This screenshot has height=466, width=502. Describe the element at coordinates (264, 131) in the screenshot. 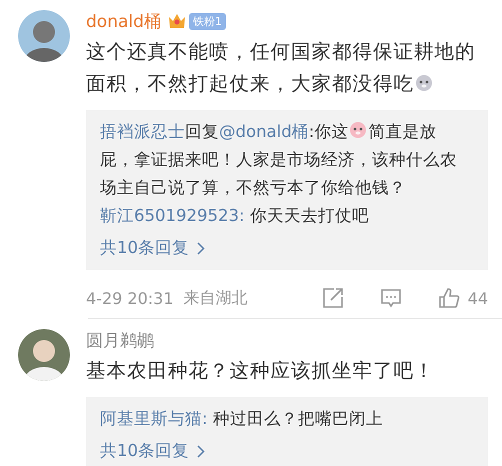

I see `user-link: @donald桶` at that location.